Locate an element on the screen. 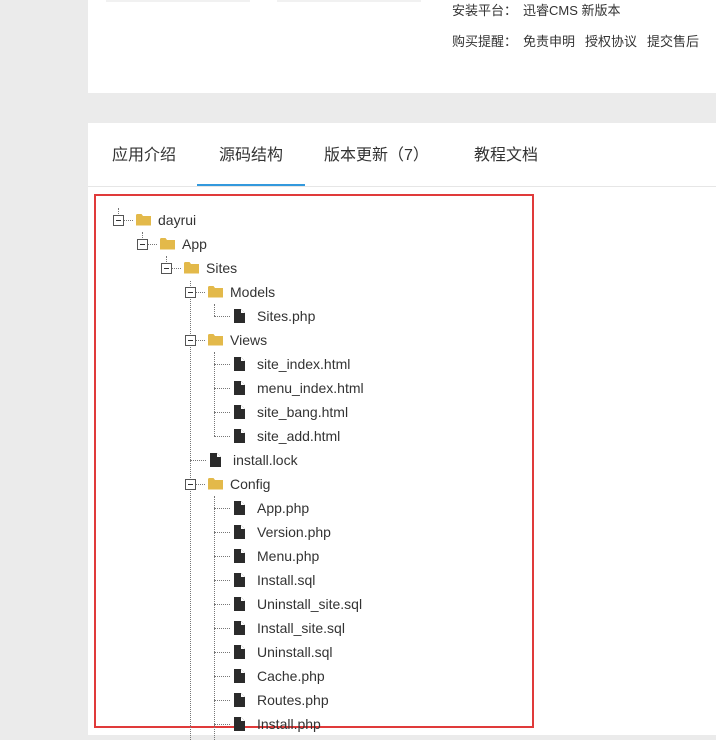 The width and height of the screenshot is (716, 740). tab-bar: 应用介绍 源码结构 版本更新（7） 教程文档 is located at coordinates (402, 155).